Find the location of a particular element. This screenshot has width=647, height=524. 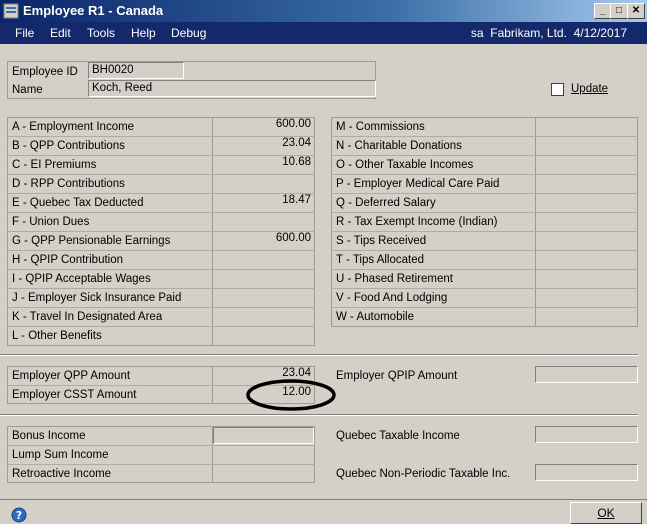

user-date: 4/12/2017 is located at coordinates (600, 33).